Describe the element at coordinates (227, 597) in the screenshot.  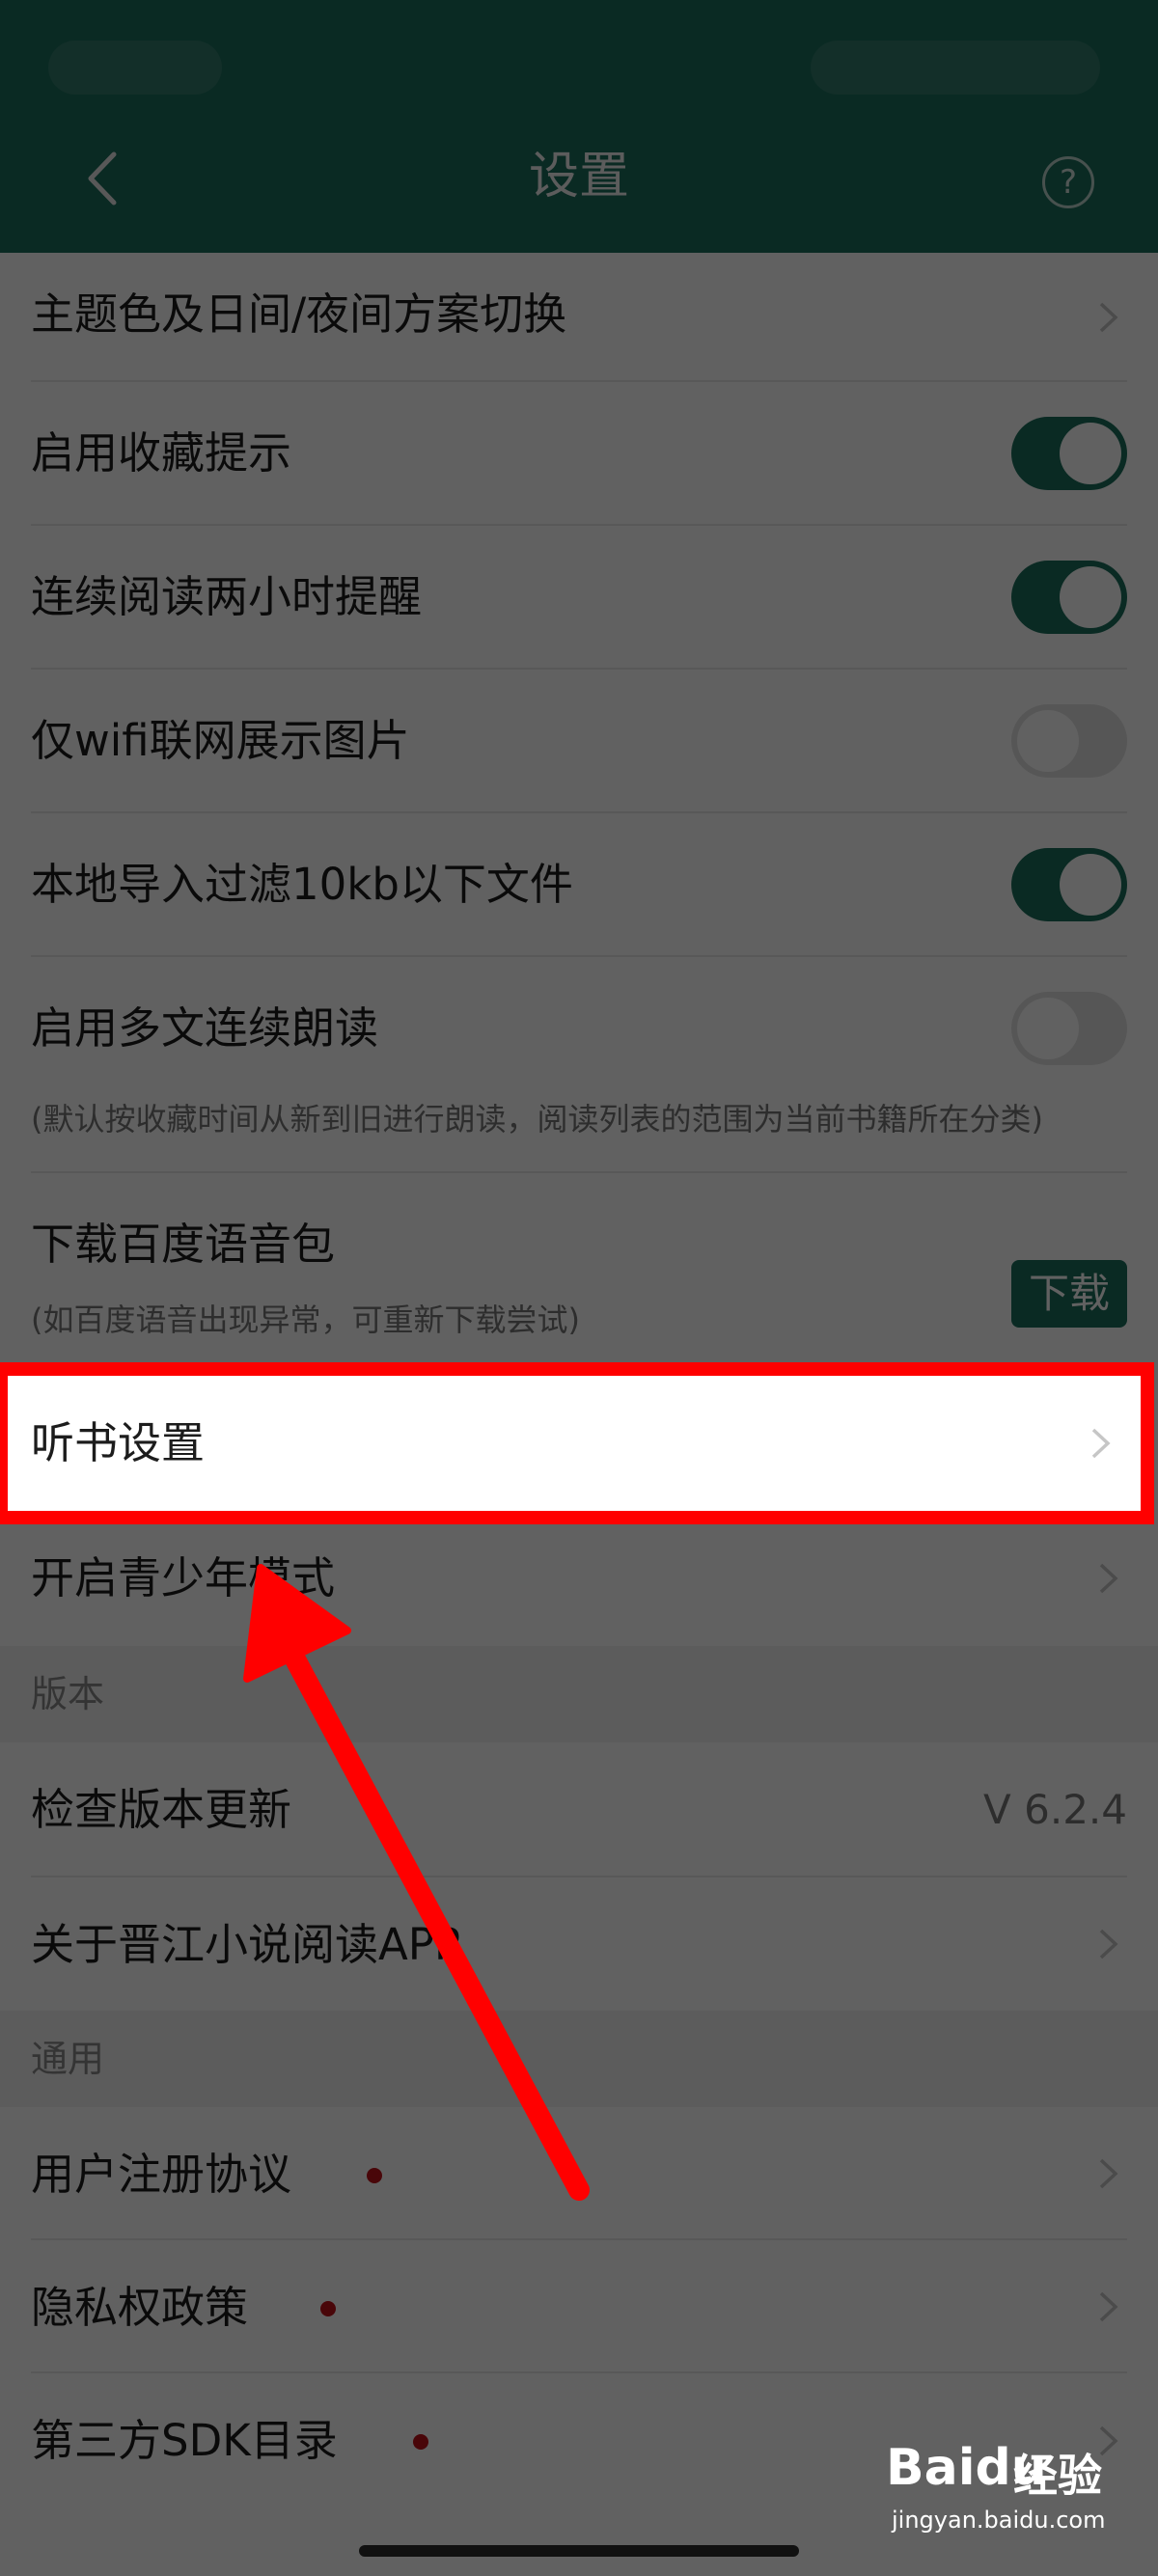
I see `reading-reminder-label: 连续阅读两小时提醒` at that location.